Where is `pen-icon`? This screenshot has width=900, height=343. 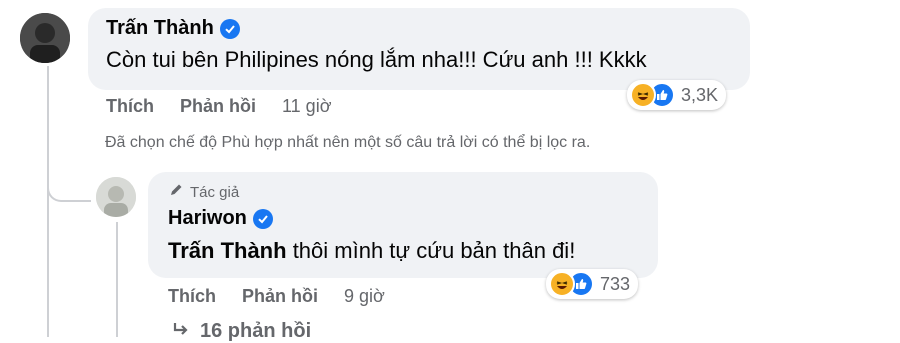 pen-icon is located at coordinates (176, 192).